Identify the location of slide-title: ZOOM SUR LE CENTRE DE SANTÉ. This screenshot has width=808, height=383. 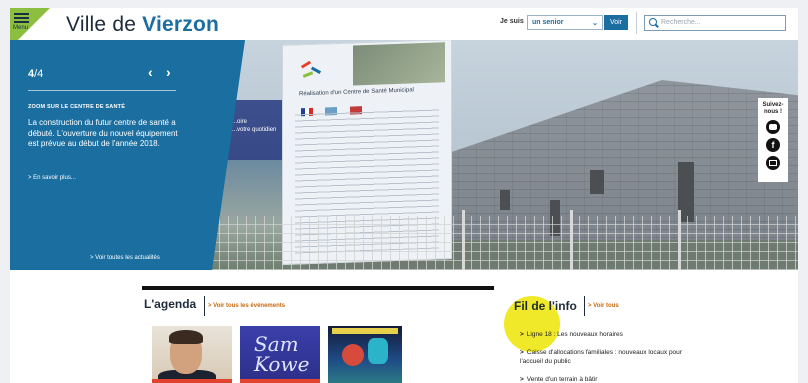
(77, 107).